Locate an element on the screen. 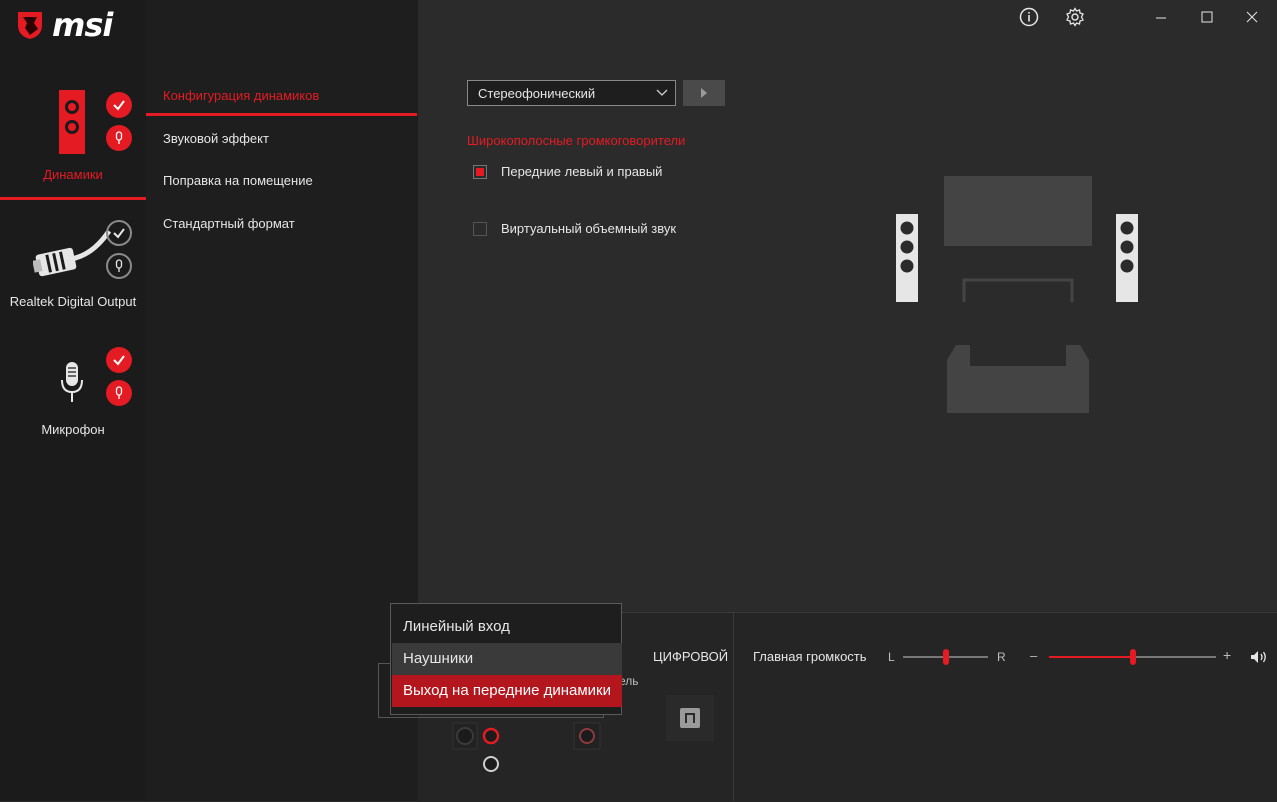 The image size is (1277, 802). submenu-active-indicator is located at coordinates (281, 114).